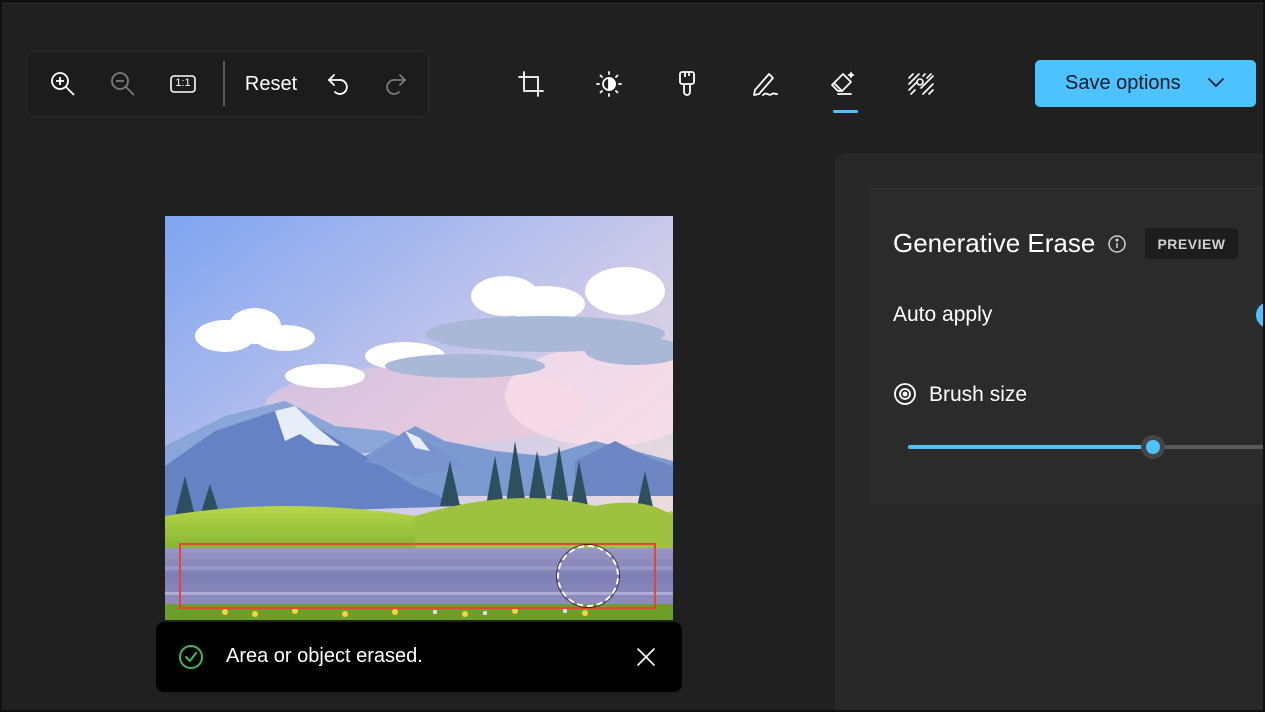  What do you see at coordinates (1030, 447) in the screenshot?
I see `brush-size-fill` at bounding box center [1030, 447].